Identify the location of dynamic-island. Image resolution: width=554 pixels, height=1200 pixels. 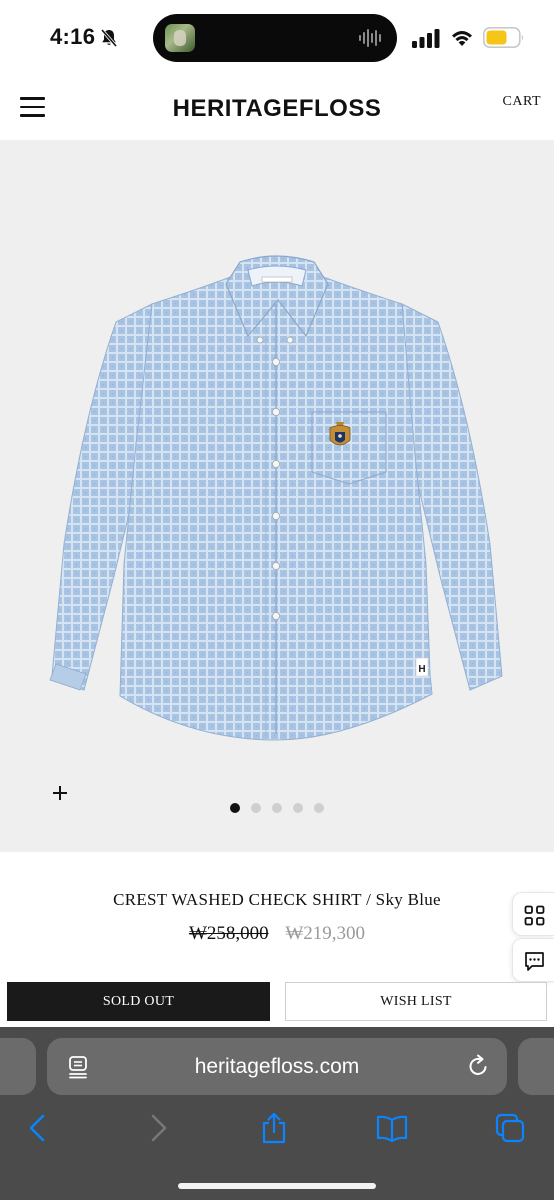
(275, 38).